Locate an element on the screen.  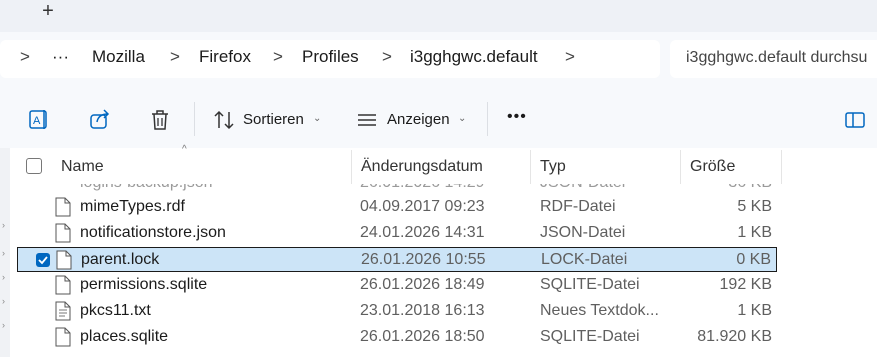
breadcrumb-item-profiles: Profiles is located at coordinates (330, 57).